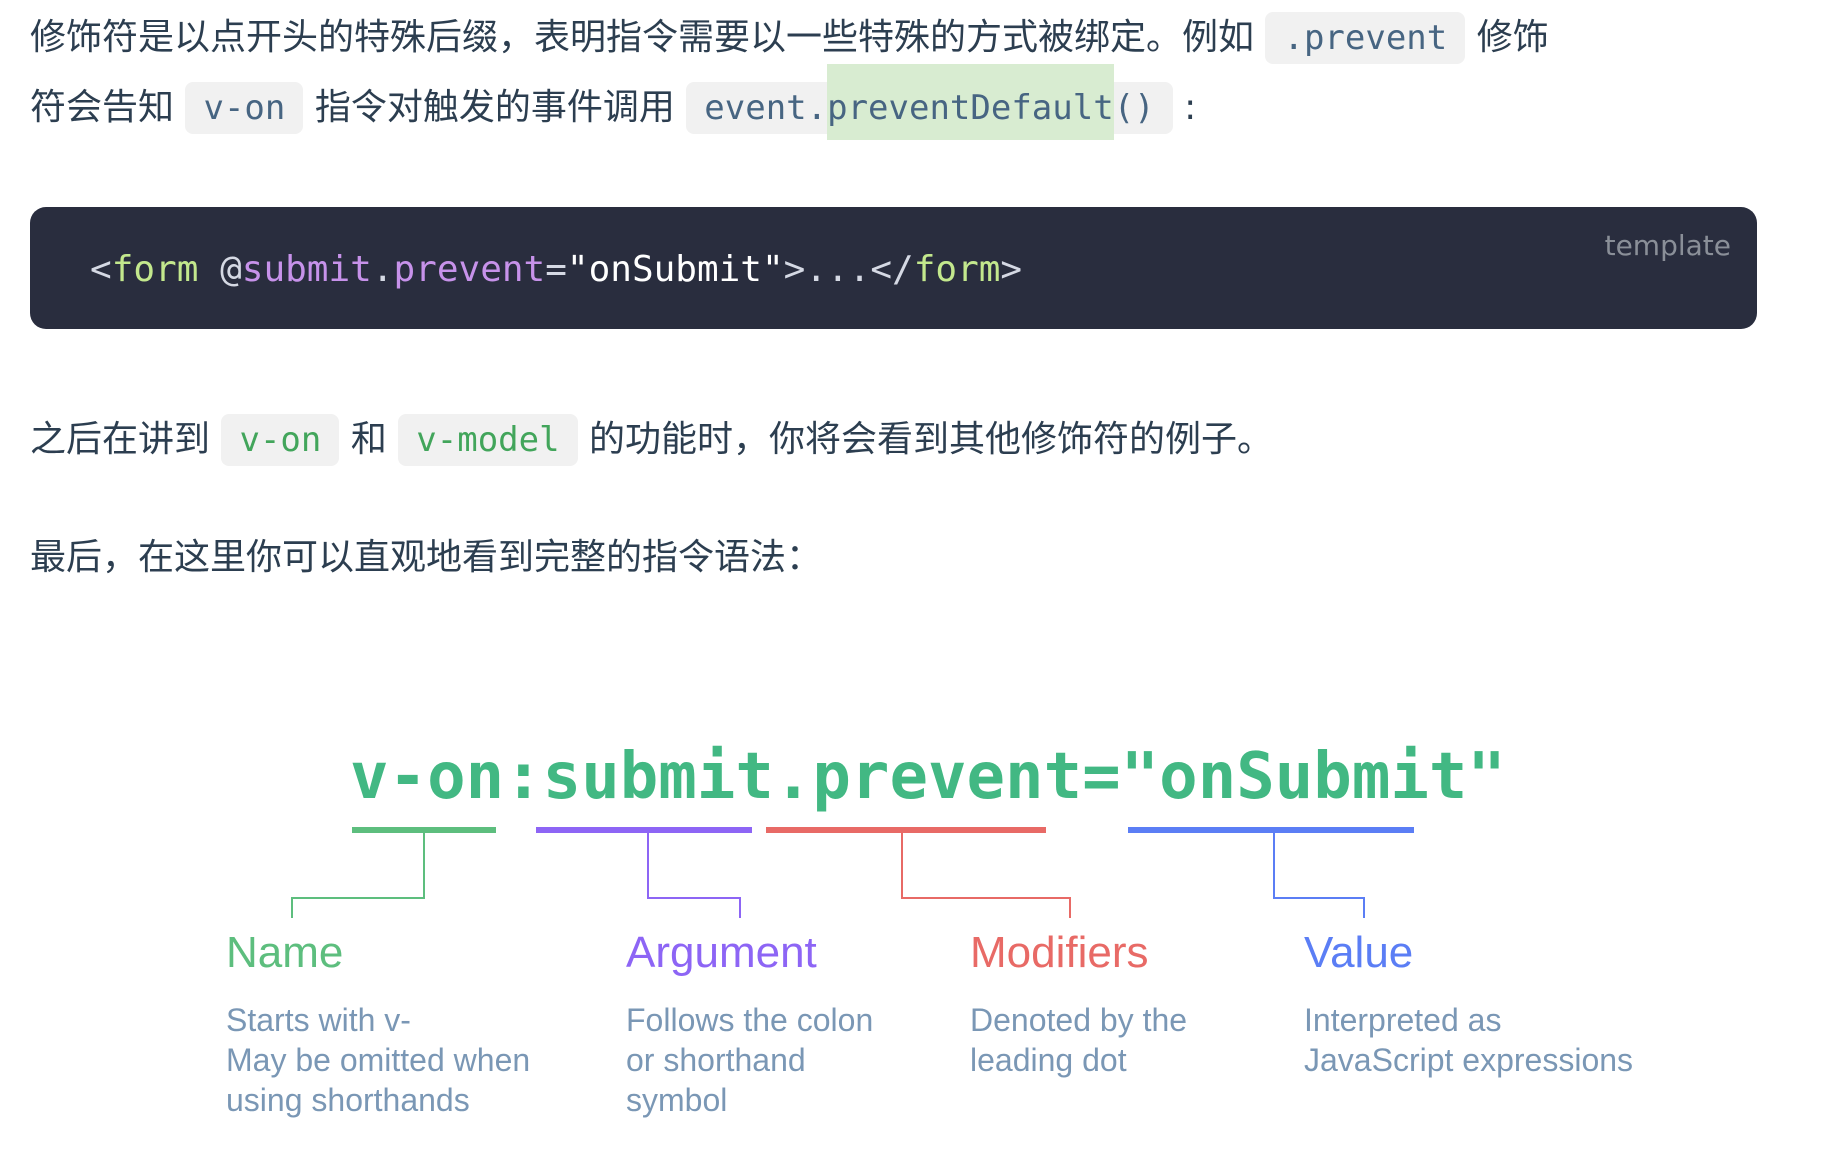 This screenshot has width=1844, height=1154. Describe the element at coordinates (848, 269) in the screenshot. I see `code-token: >...</` at that location.